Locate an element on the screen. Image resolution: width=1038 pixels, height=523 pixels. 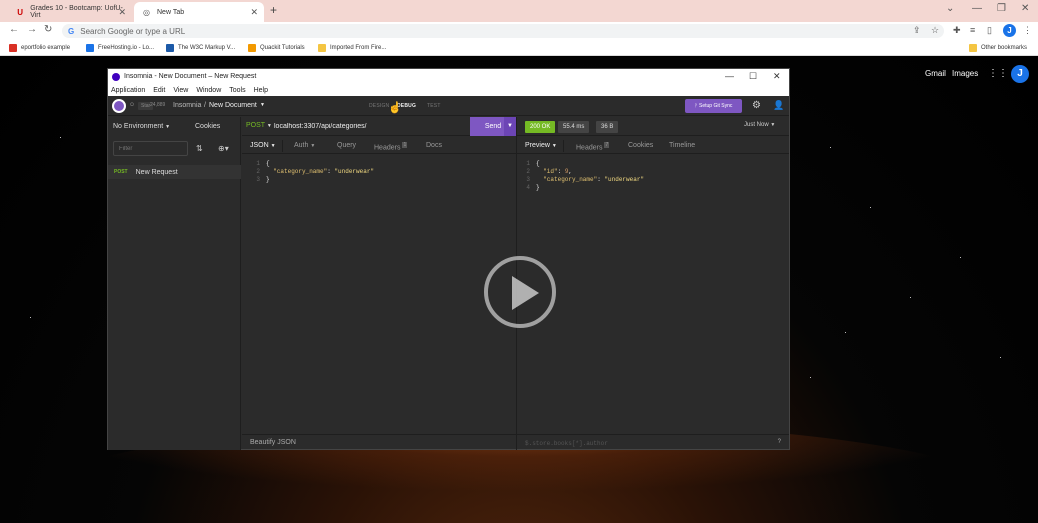
maximize-icon: ☐ is located at coordinates (753, 76).